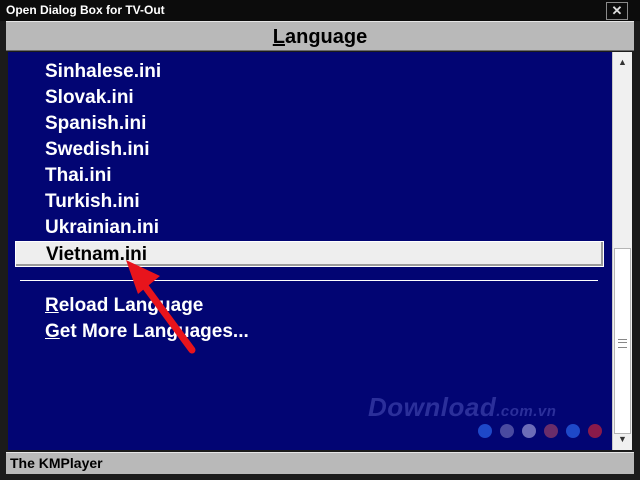 The width and height of the screenshot is (640, 480). I want to click on title-bar: Open Dialog Box for TV-Out ✕, so click(320, 10).